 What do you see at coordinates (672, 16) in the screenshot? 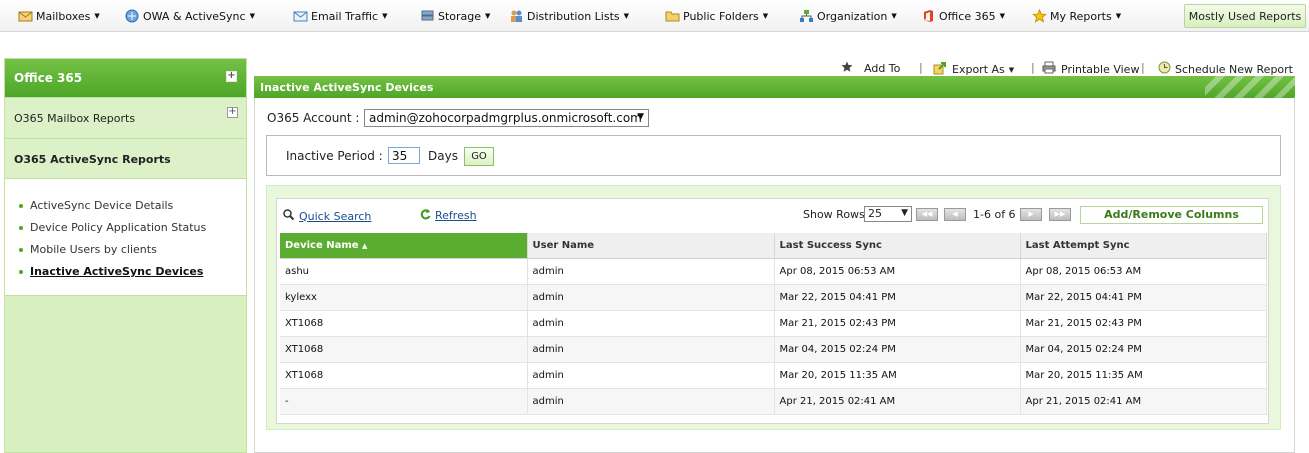
I see `folder-icon` at bounding box center [672, 16].